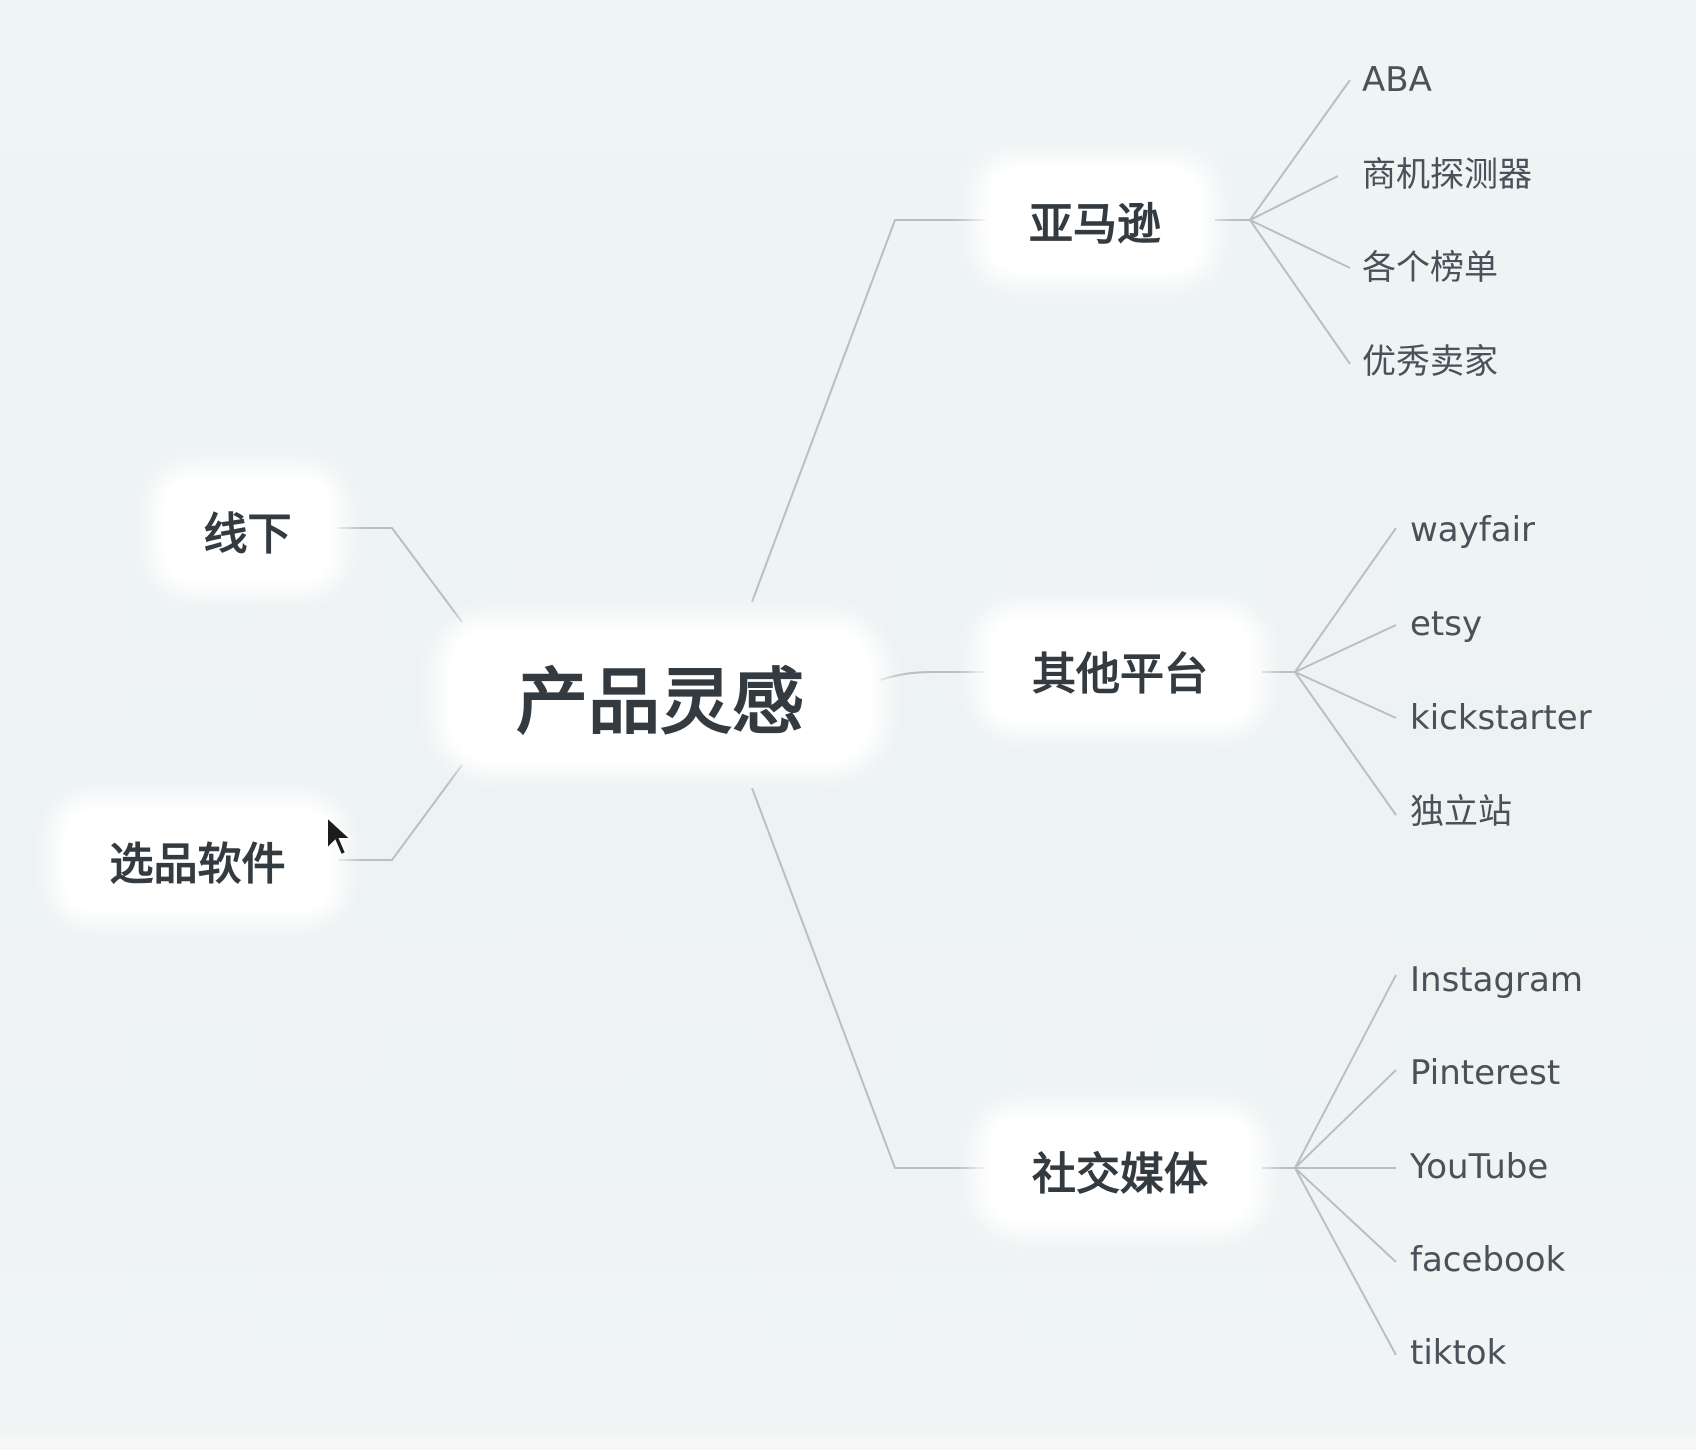 Image resolution: width=1696 pixels, height=1450 pixels. What do you see at coordinates (1430, 268) in the screenshot?
I see `leaf-amazon-3: 各个榜单` at bounding box center [1430, 268].